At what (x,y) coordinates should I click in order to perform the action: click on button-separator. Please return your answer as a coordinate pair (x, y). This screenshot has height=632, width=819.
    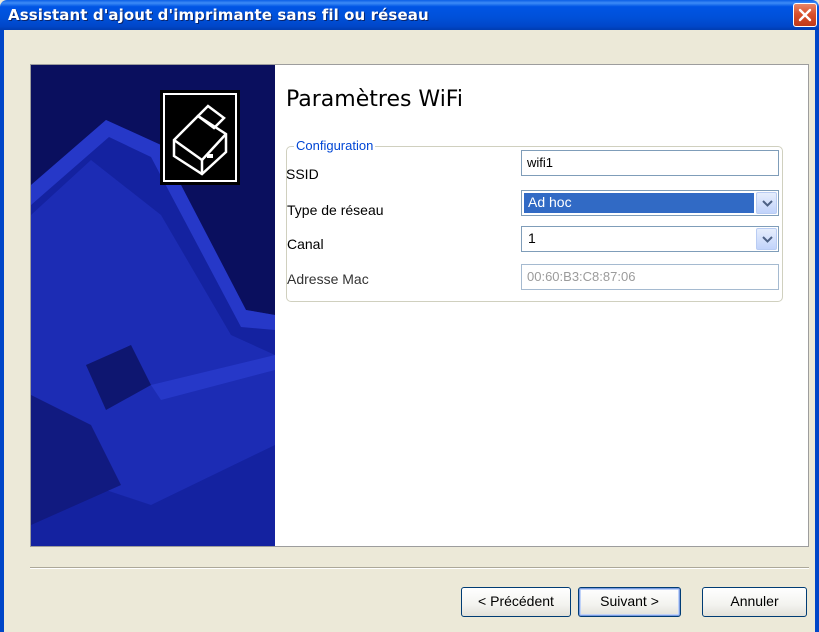
    Looking at the image, I should click on (419, 568).